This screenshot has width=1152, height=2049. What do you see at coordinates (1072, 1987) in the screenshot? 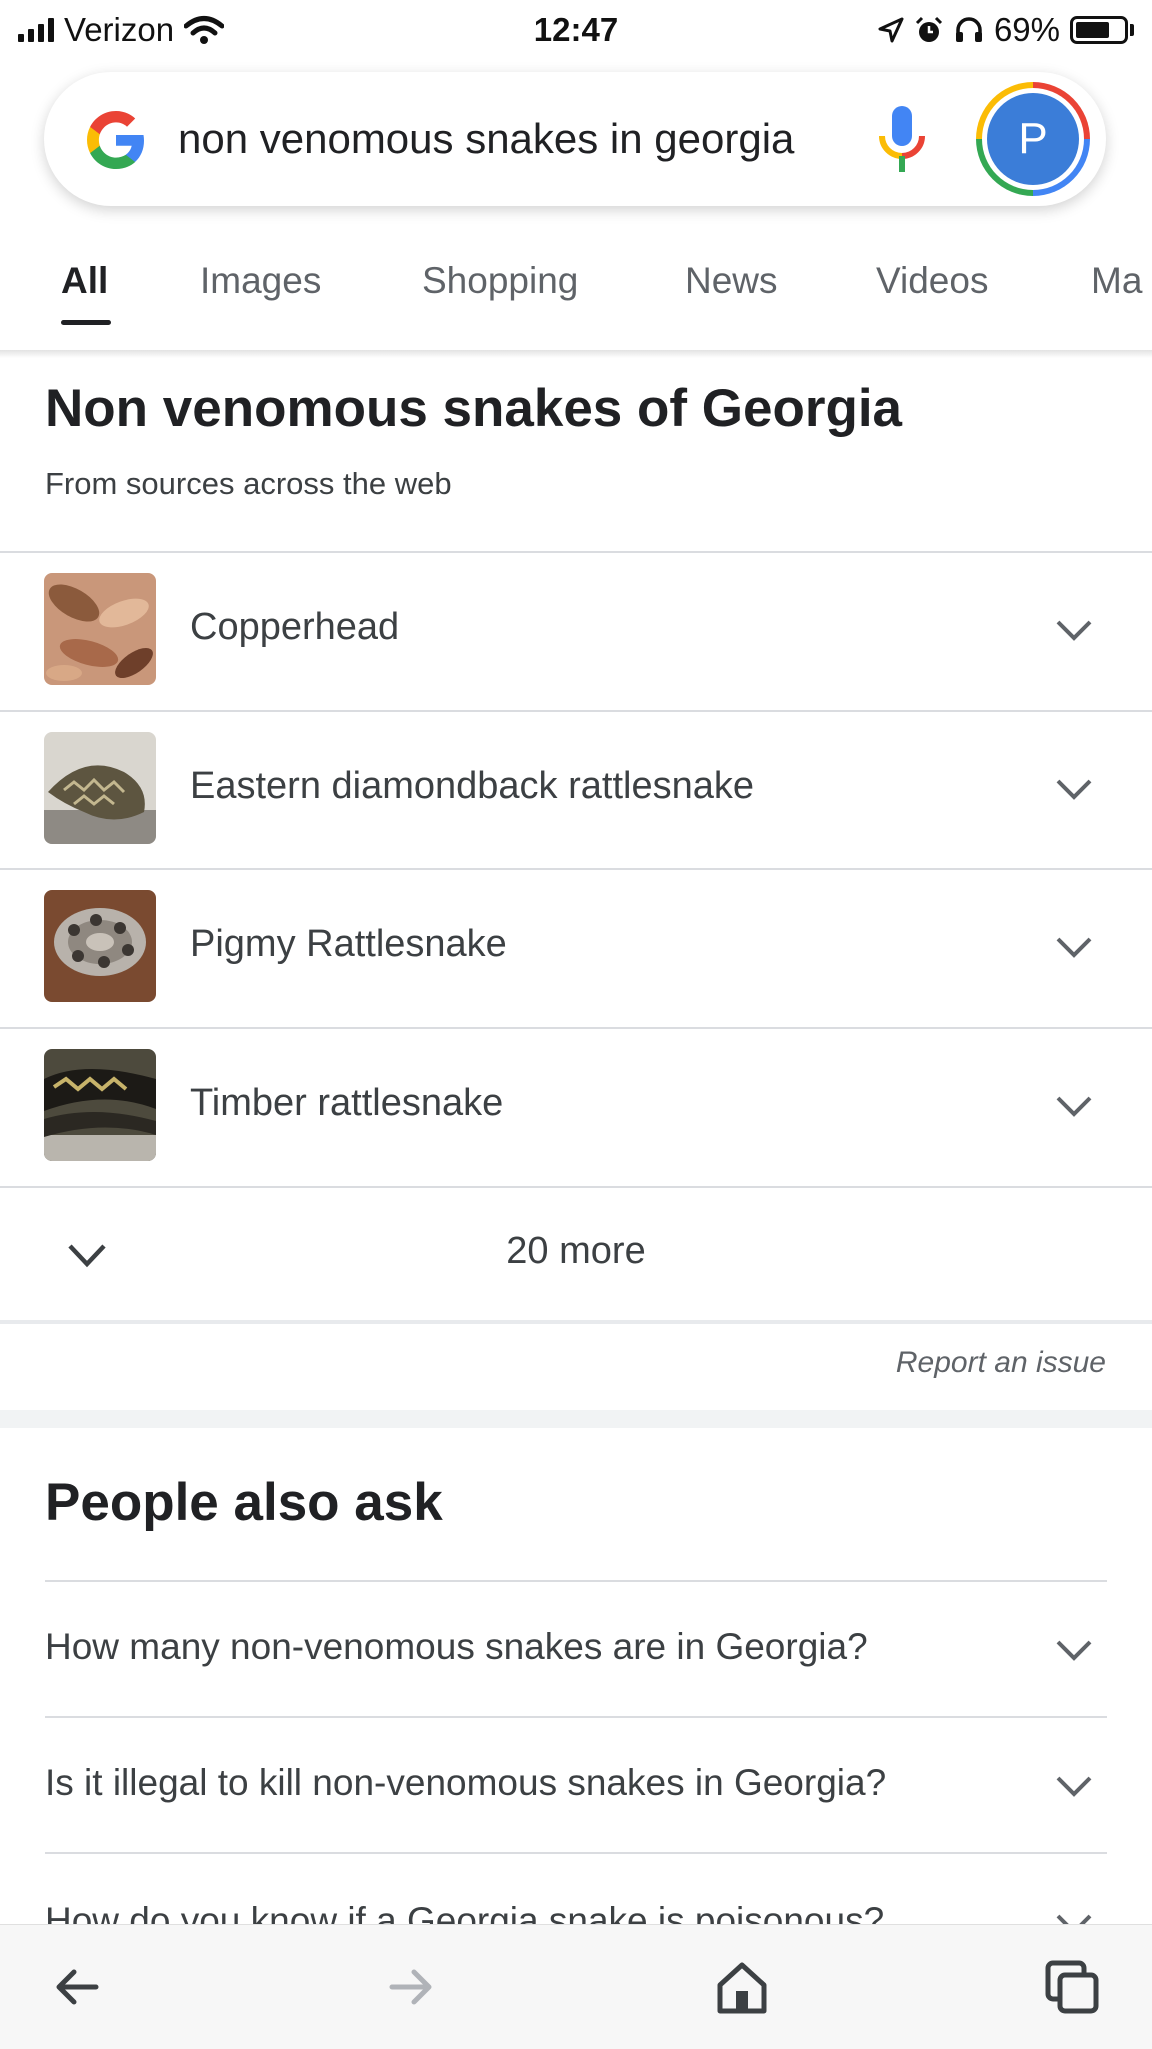
I see `tabs-icon` at bounding box center [1072, 1987].